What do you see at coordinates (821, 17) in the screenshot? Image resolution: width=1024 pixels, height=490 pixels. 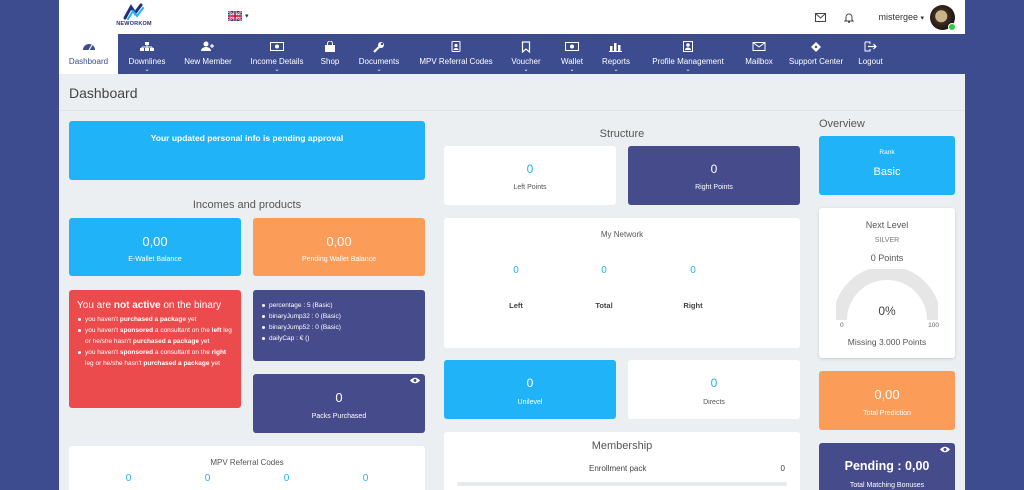 I see `mail-icon` at bounding box center [821, 17].